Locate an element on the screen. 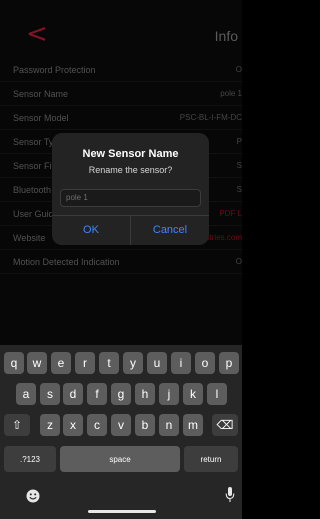 The image size is (320, 519). keyboard-row-1: q w e r t y u i o p is located at coordinates (121, 363).